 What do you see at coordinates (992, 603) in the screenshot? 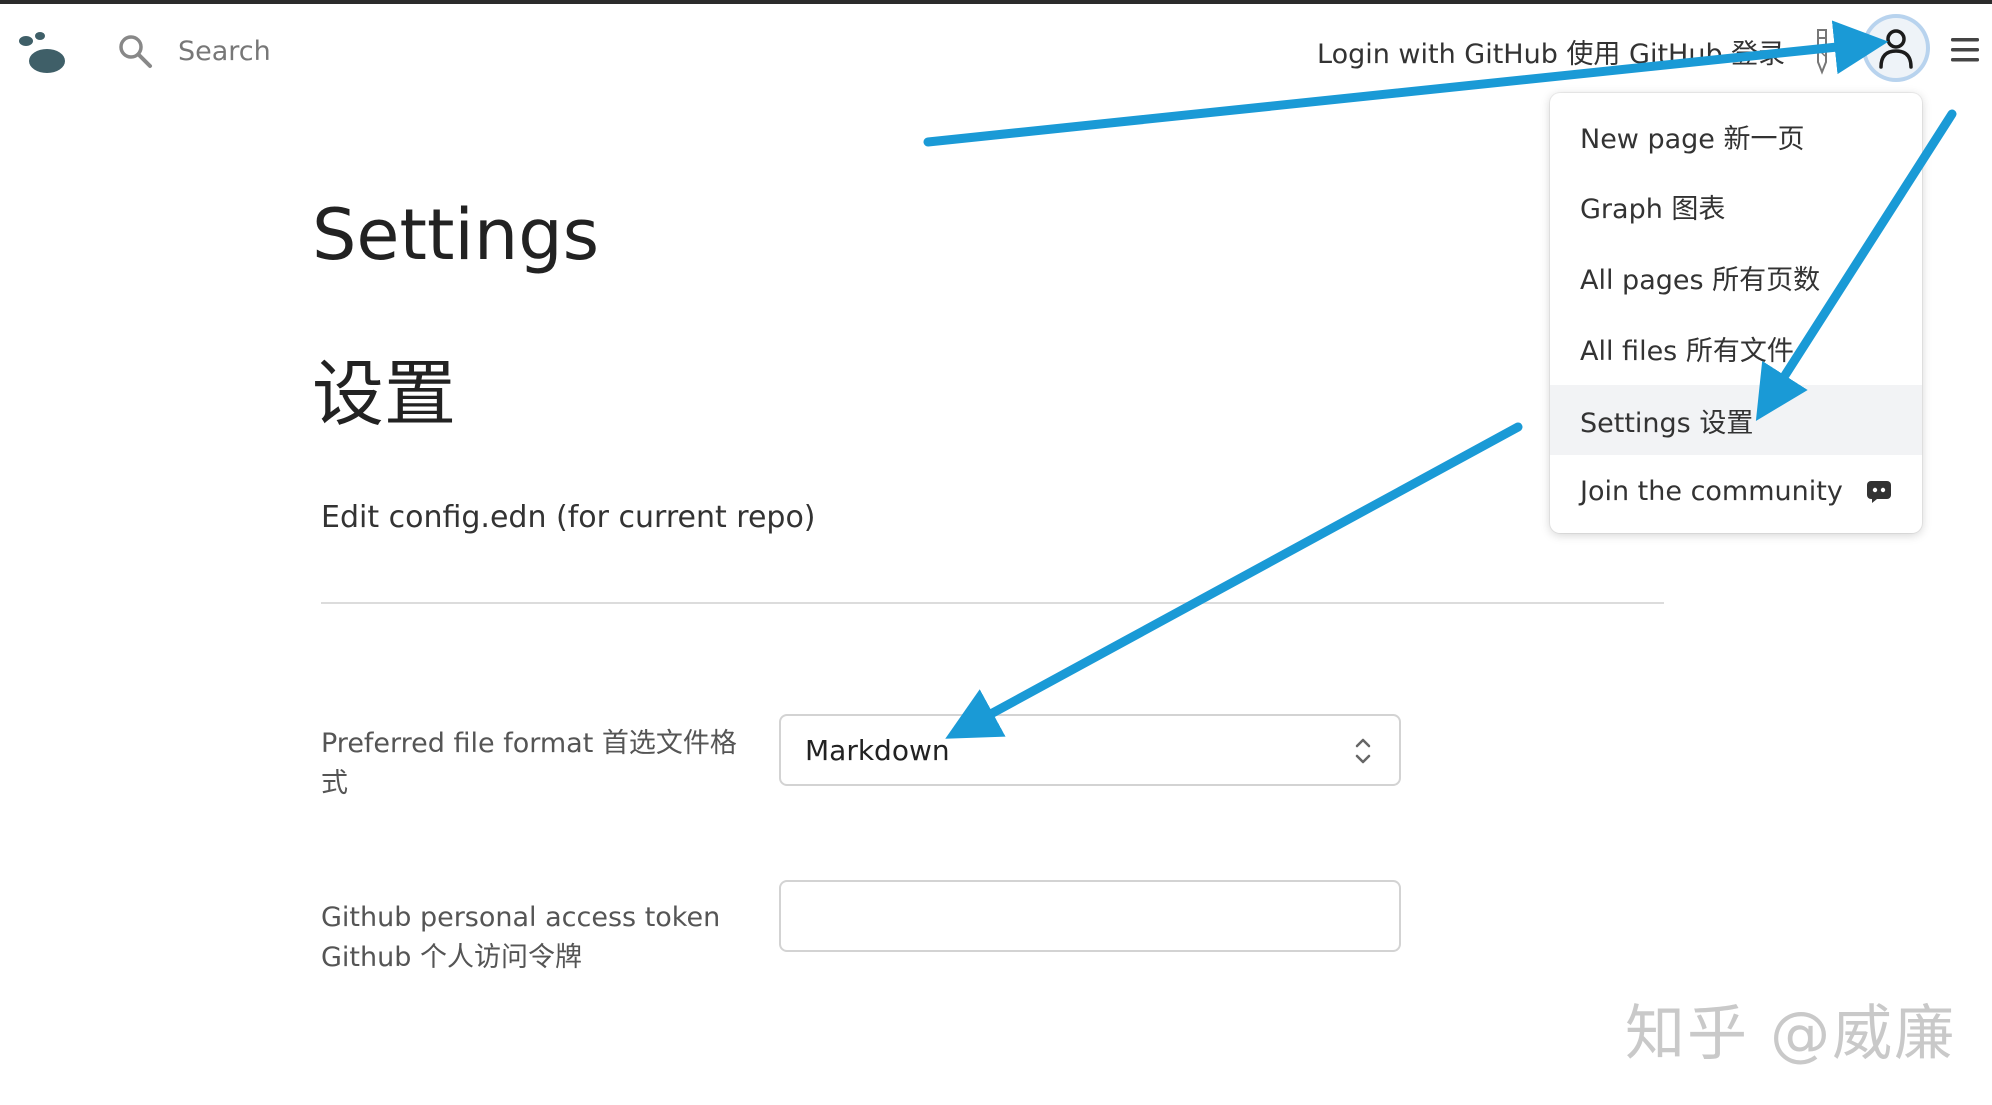
I see `divider` at bounding box center [992, 603].